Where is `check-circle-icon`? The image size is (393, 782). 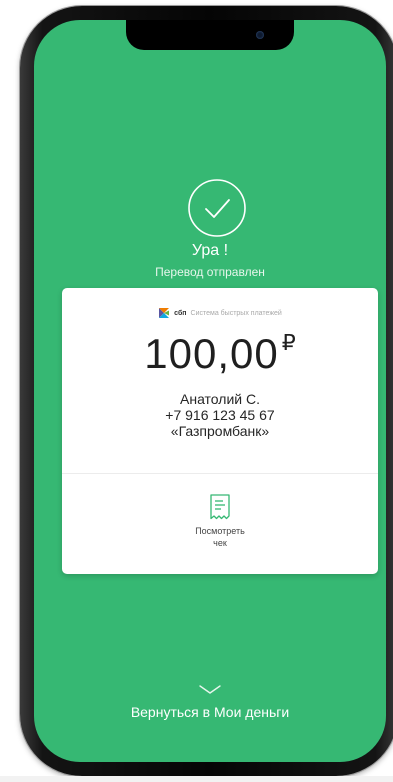
check-circle-icon is located at coordinates (217, 208).